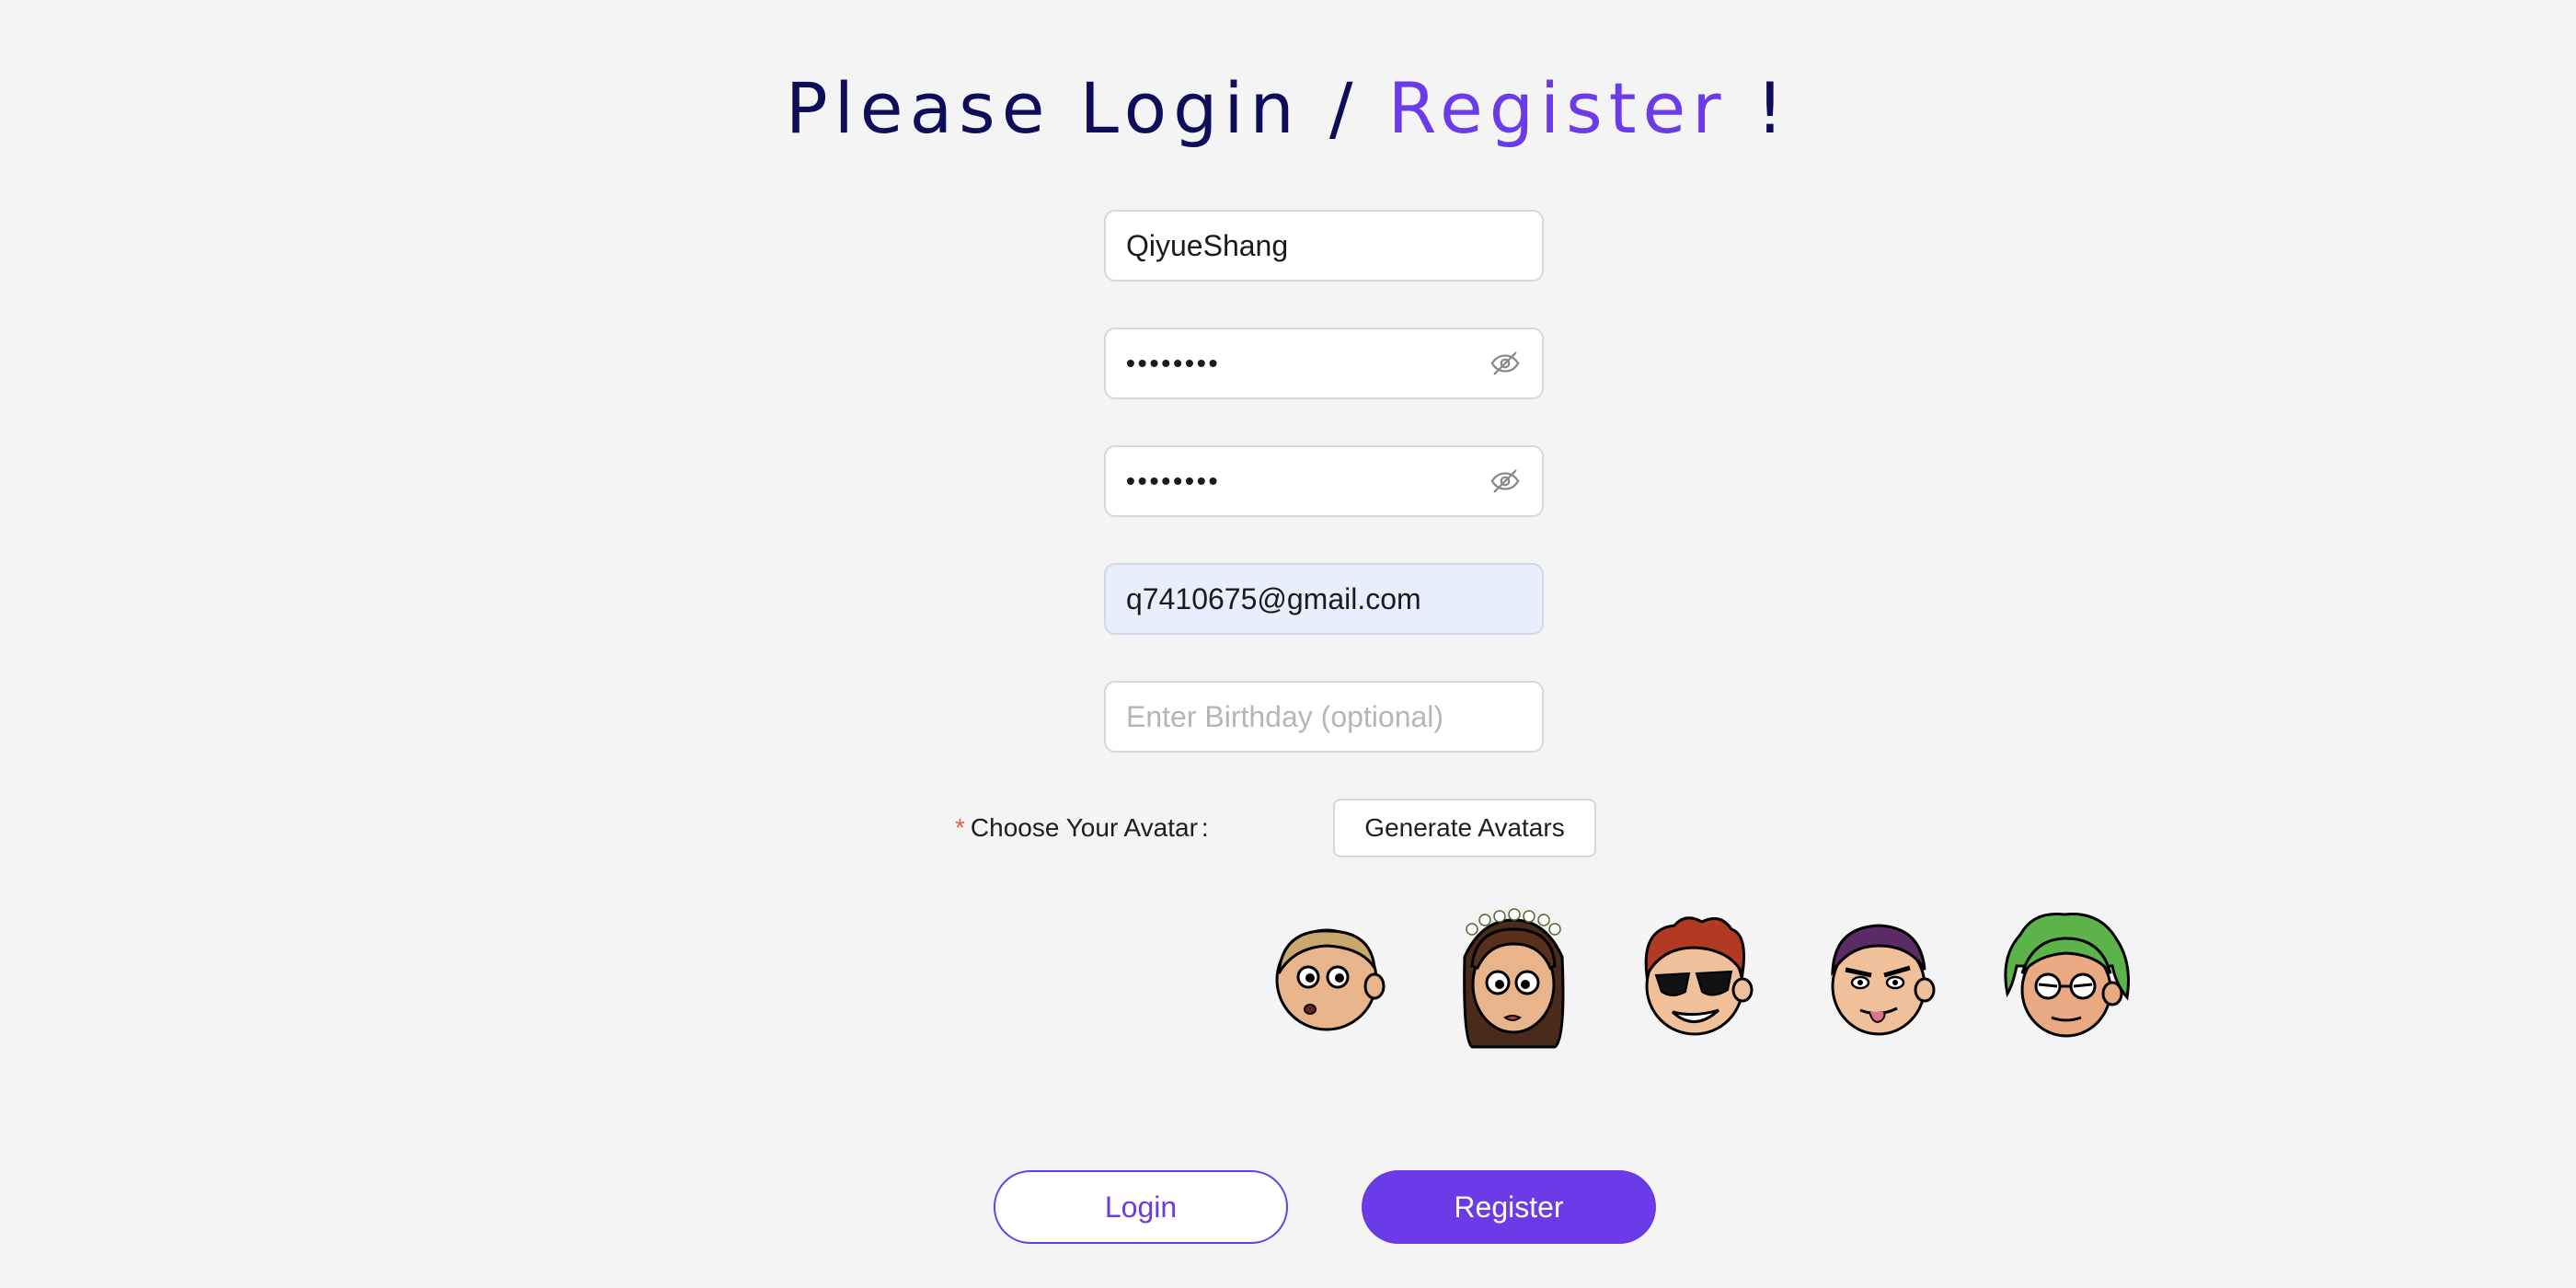 The width and height of the screenshot is (2576, 1288). I want to click on required-mark: *, so click(960, 827).